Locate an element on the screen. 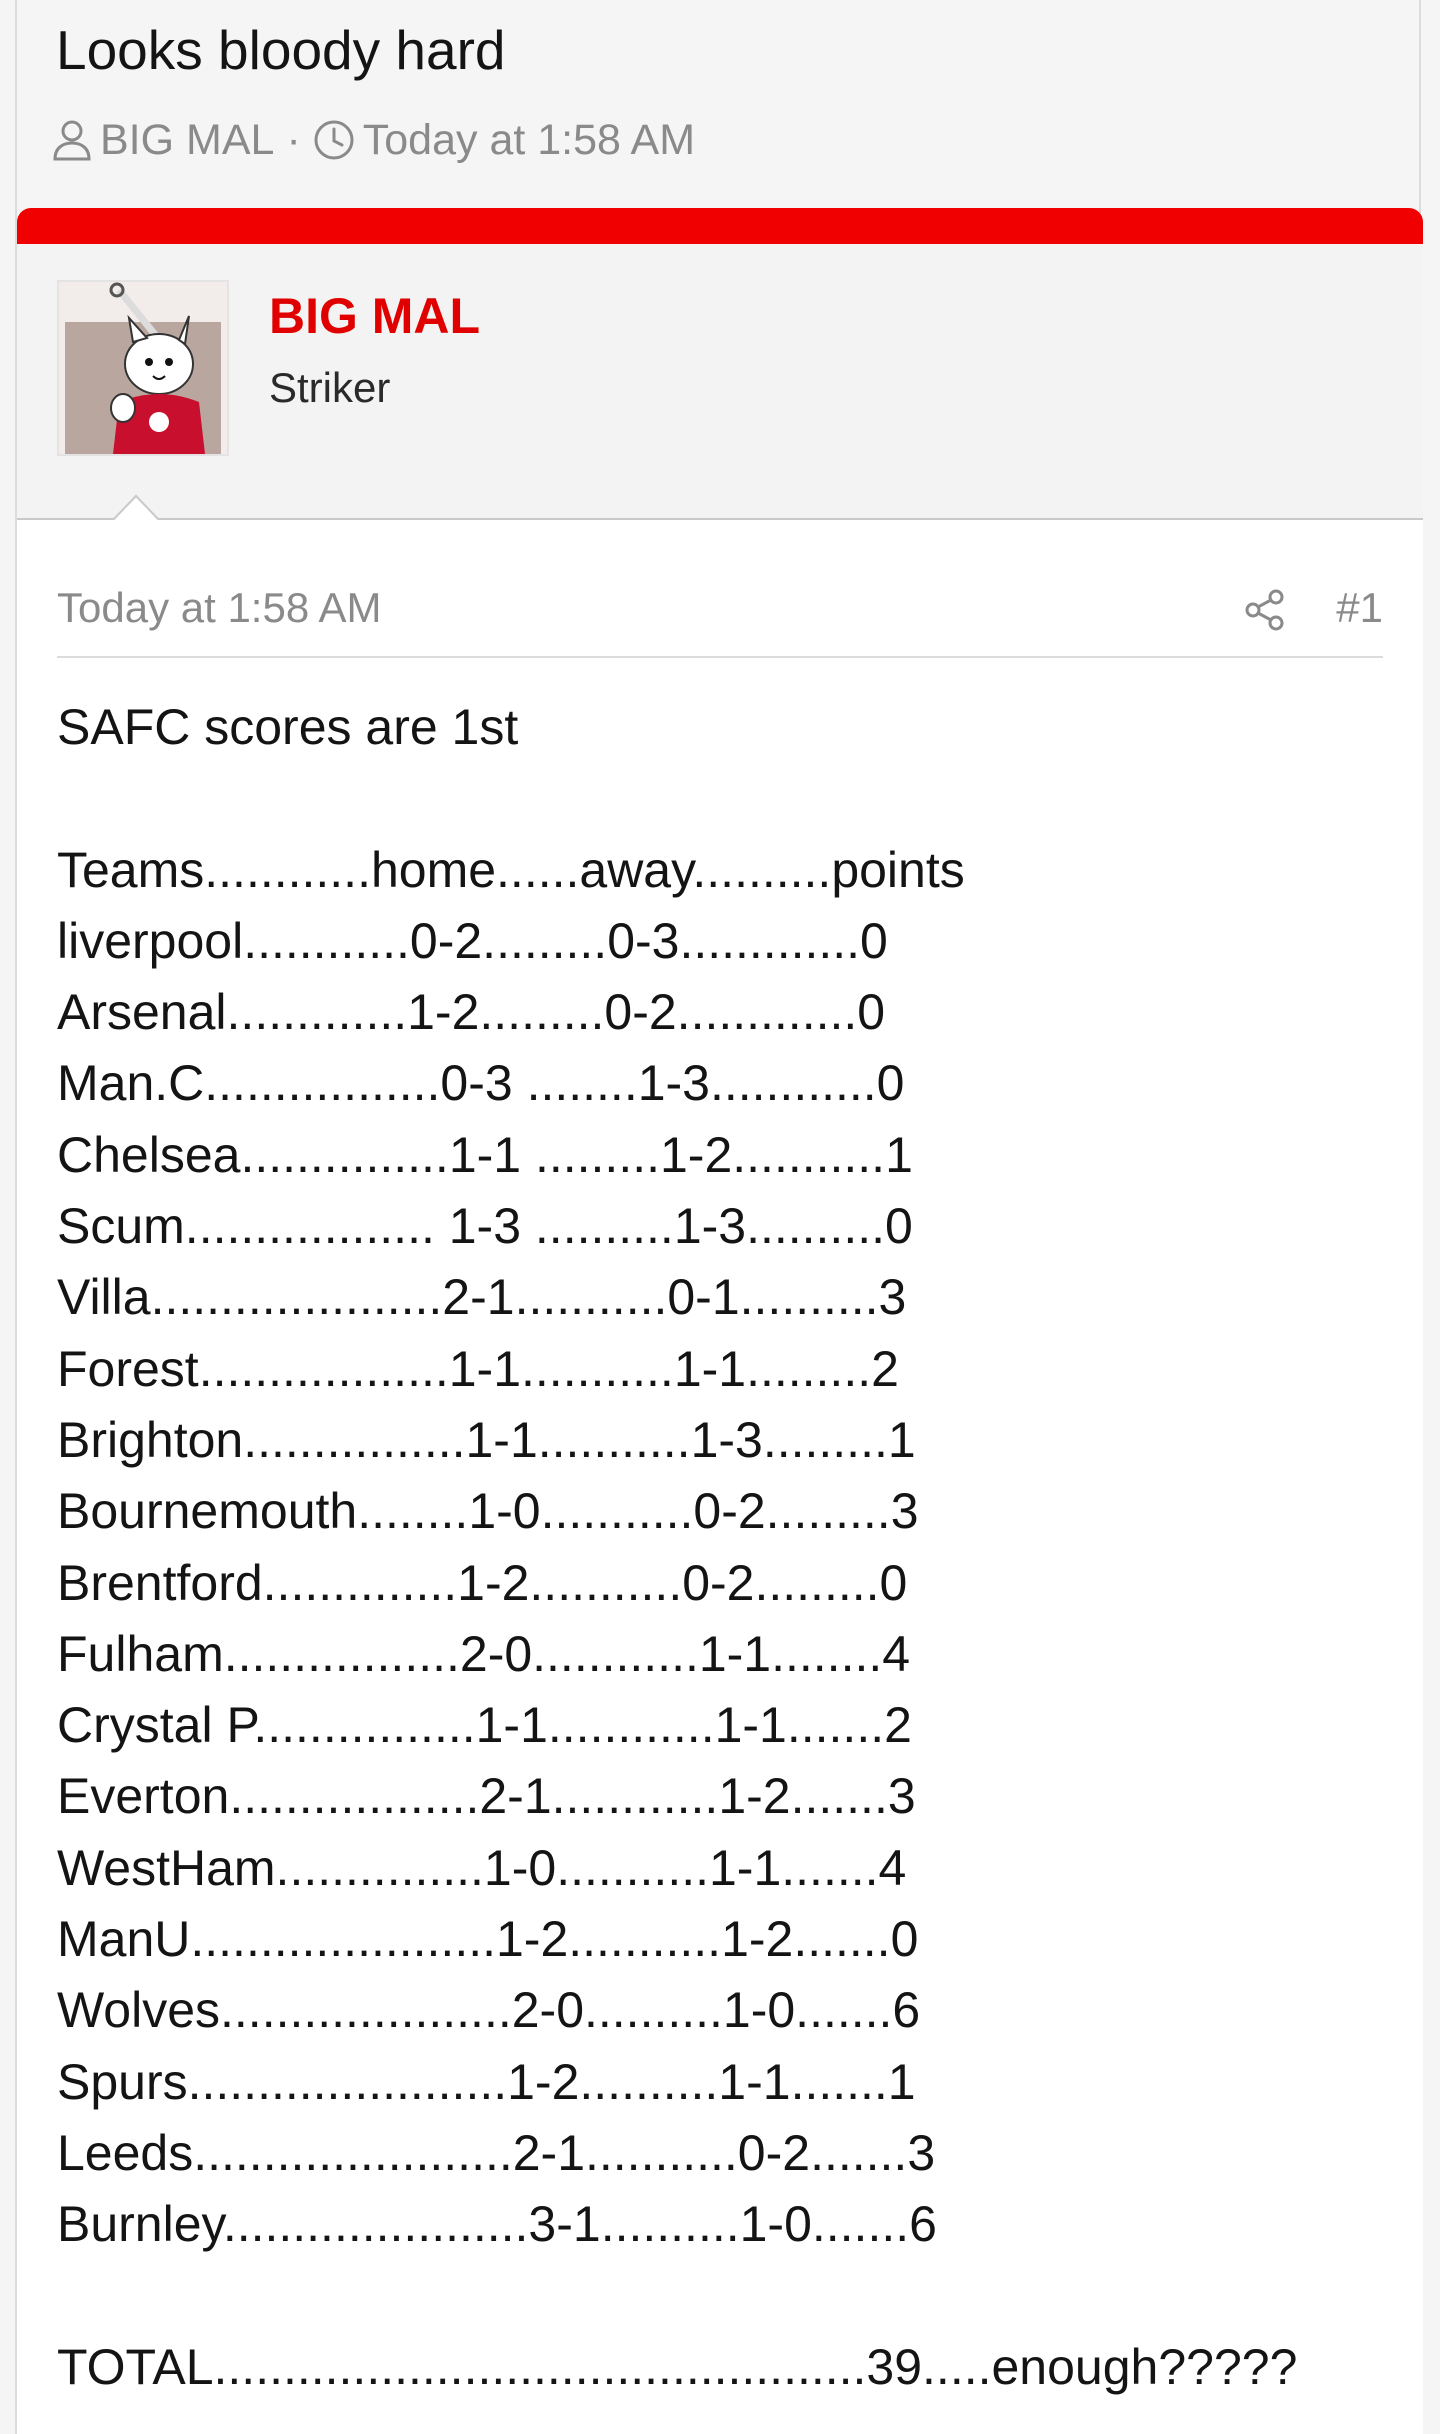  share-icon is located at coordinates (1265, 612).